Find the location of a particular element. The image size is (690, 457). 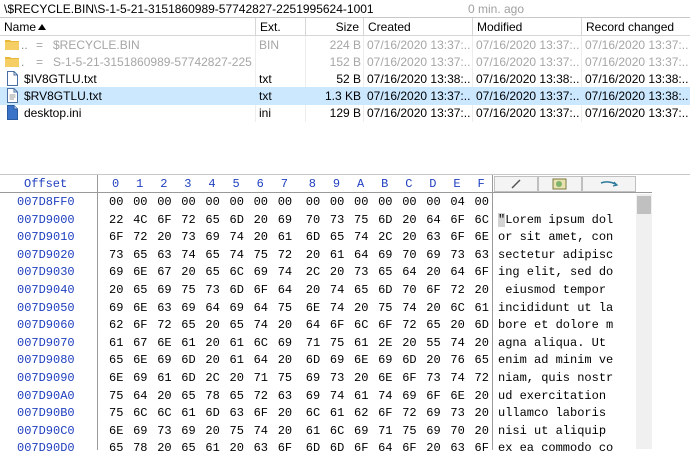

hex-text: nisi ut aliquip is located at coordinates (555, 431).